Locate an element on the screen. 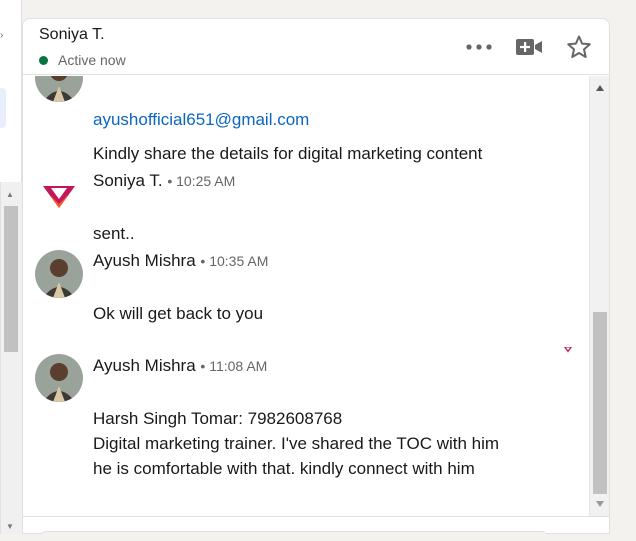 This screenshot has height=541, width=636. compose-box-edge is located at coordinates (294, 536).